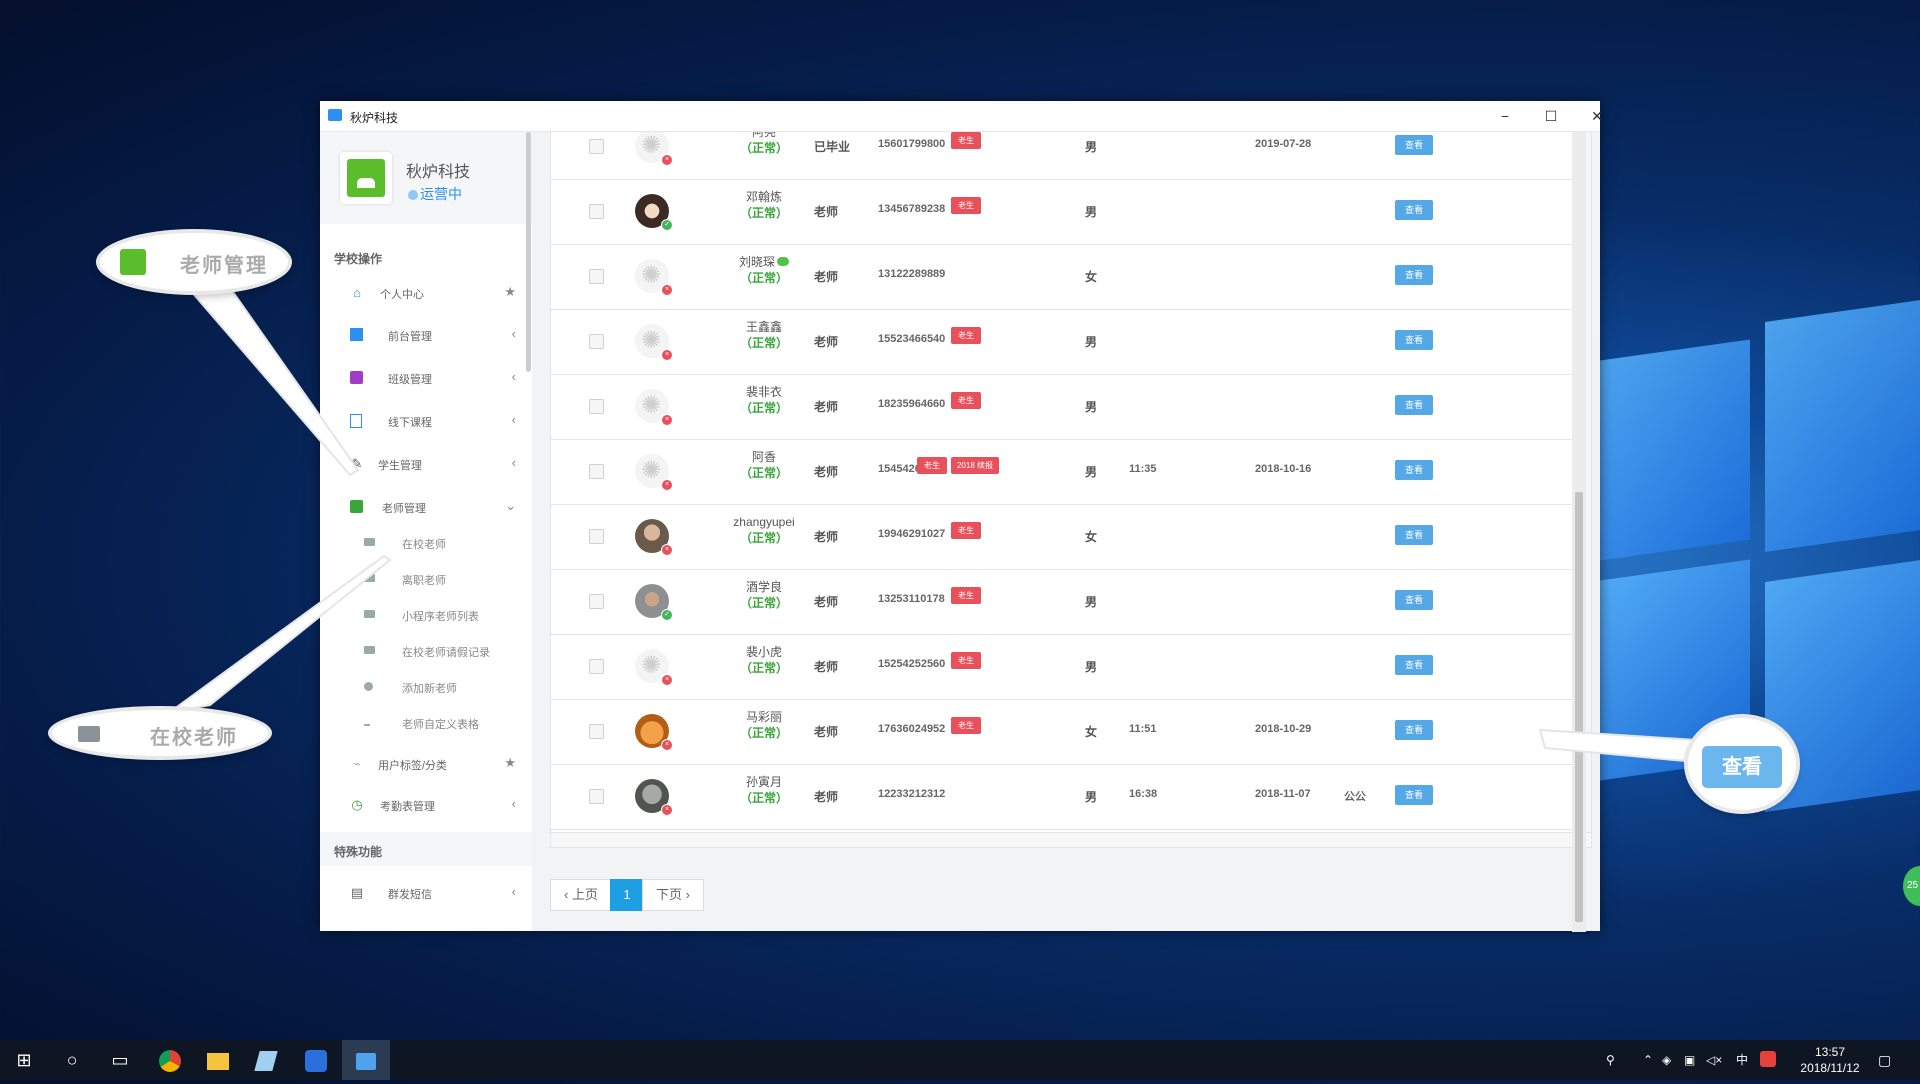 Image resolution: width=1920 pixels, height=1084 pixels. What do you see at coordinates (426, 293) in the screenshot?
I see `sidebar-item-profile: ⌂ 个人中心 ★` at bounding box center [426, 293].